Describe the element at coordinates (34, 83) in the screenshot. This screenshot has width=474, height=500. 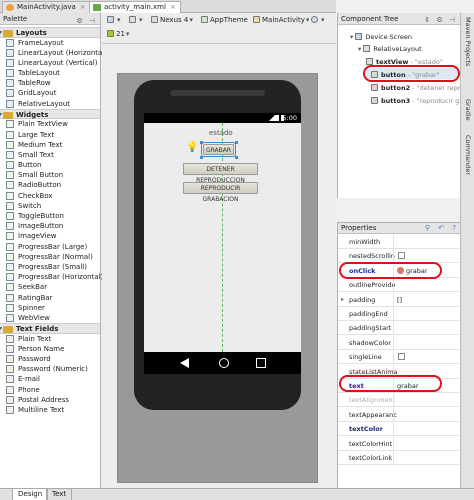
I see `palette-item-label: TableRow` at that location.